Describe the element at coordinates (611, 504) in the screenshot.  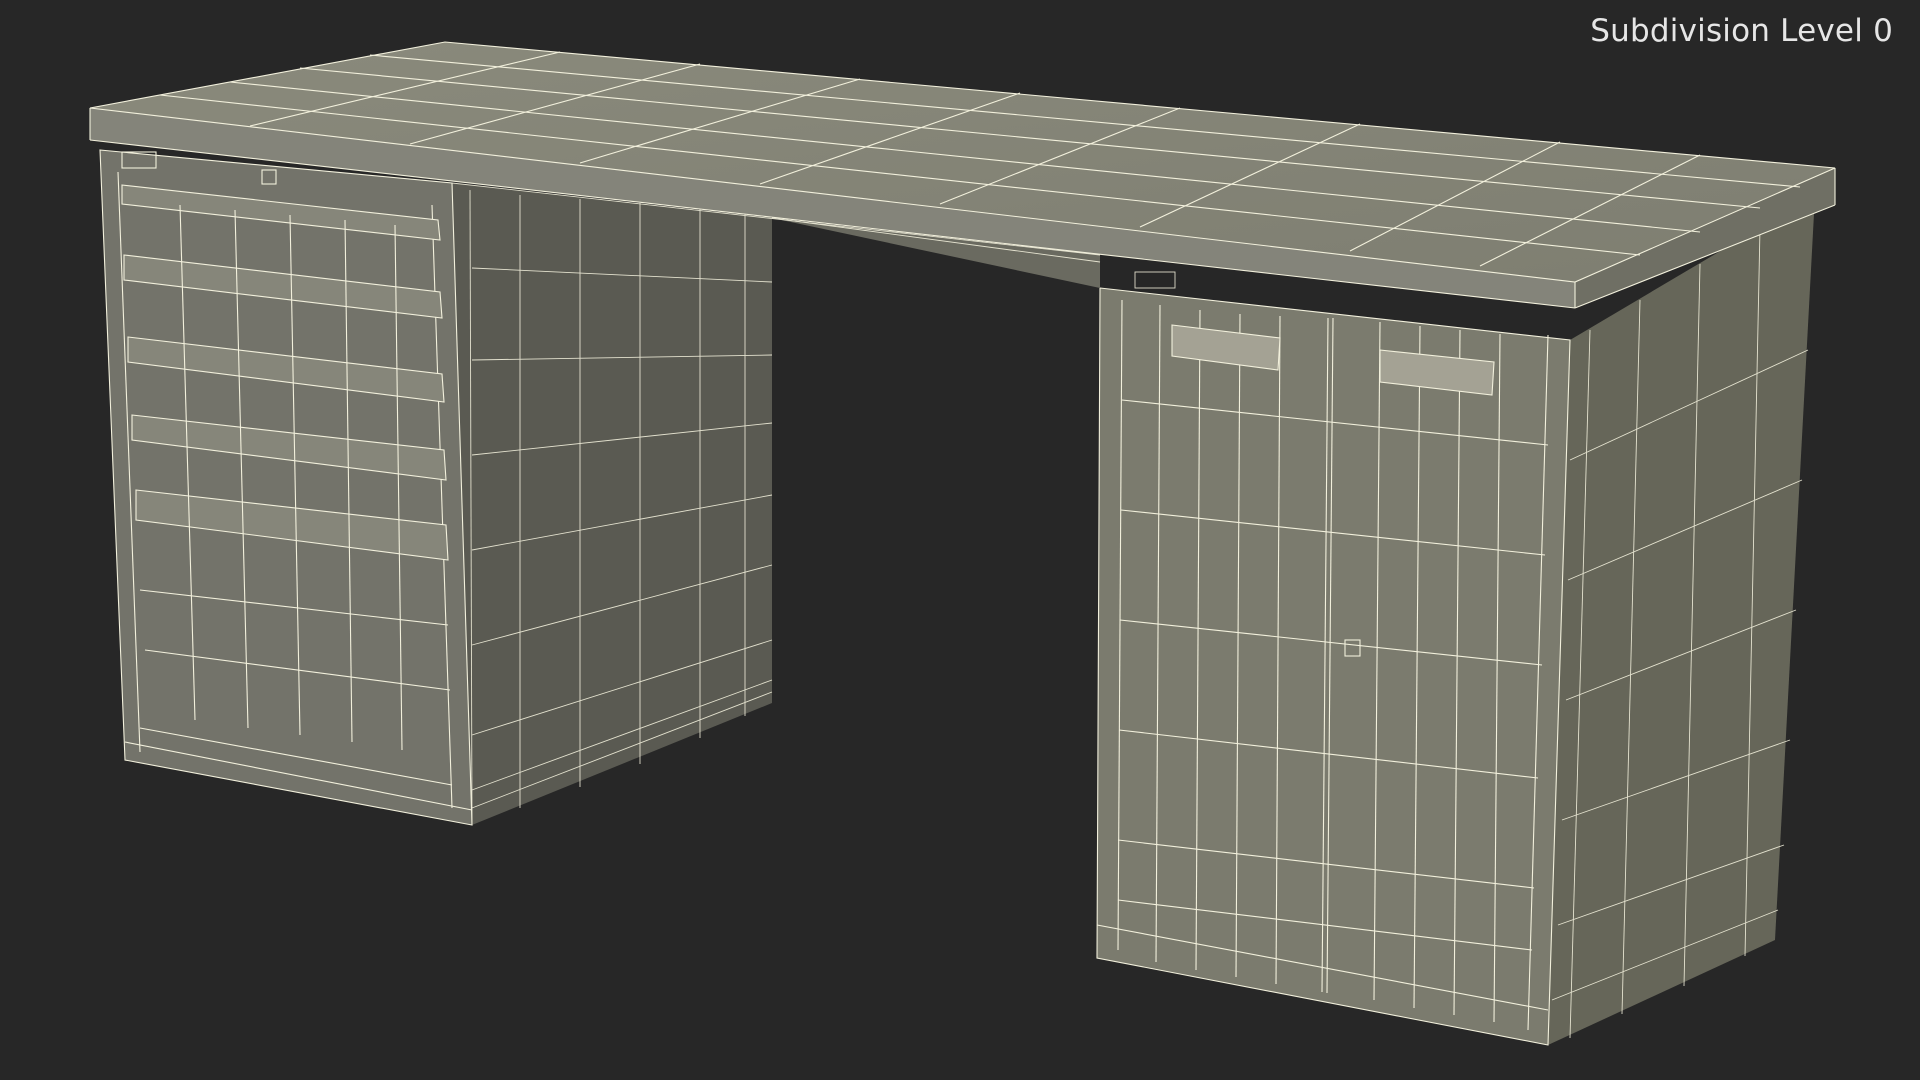
I see `left-pedestal-side` at that location.